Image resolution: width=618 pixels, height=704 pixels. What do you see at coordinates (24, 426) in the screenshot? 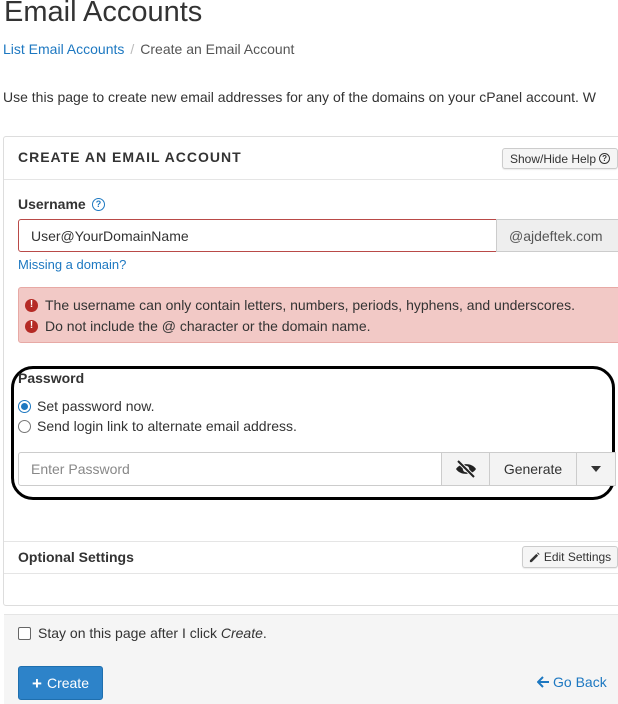
I see `radio-button-unselected` at bounding box center [24, 426].